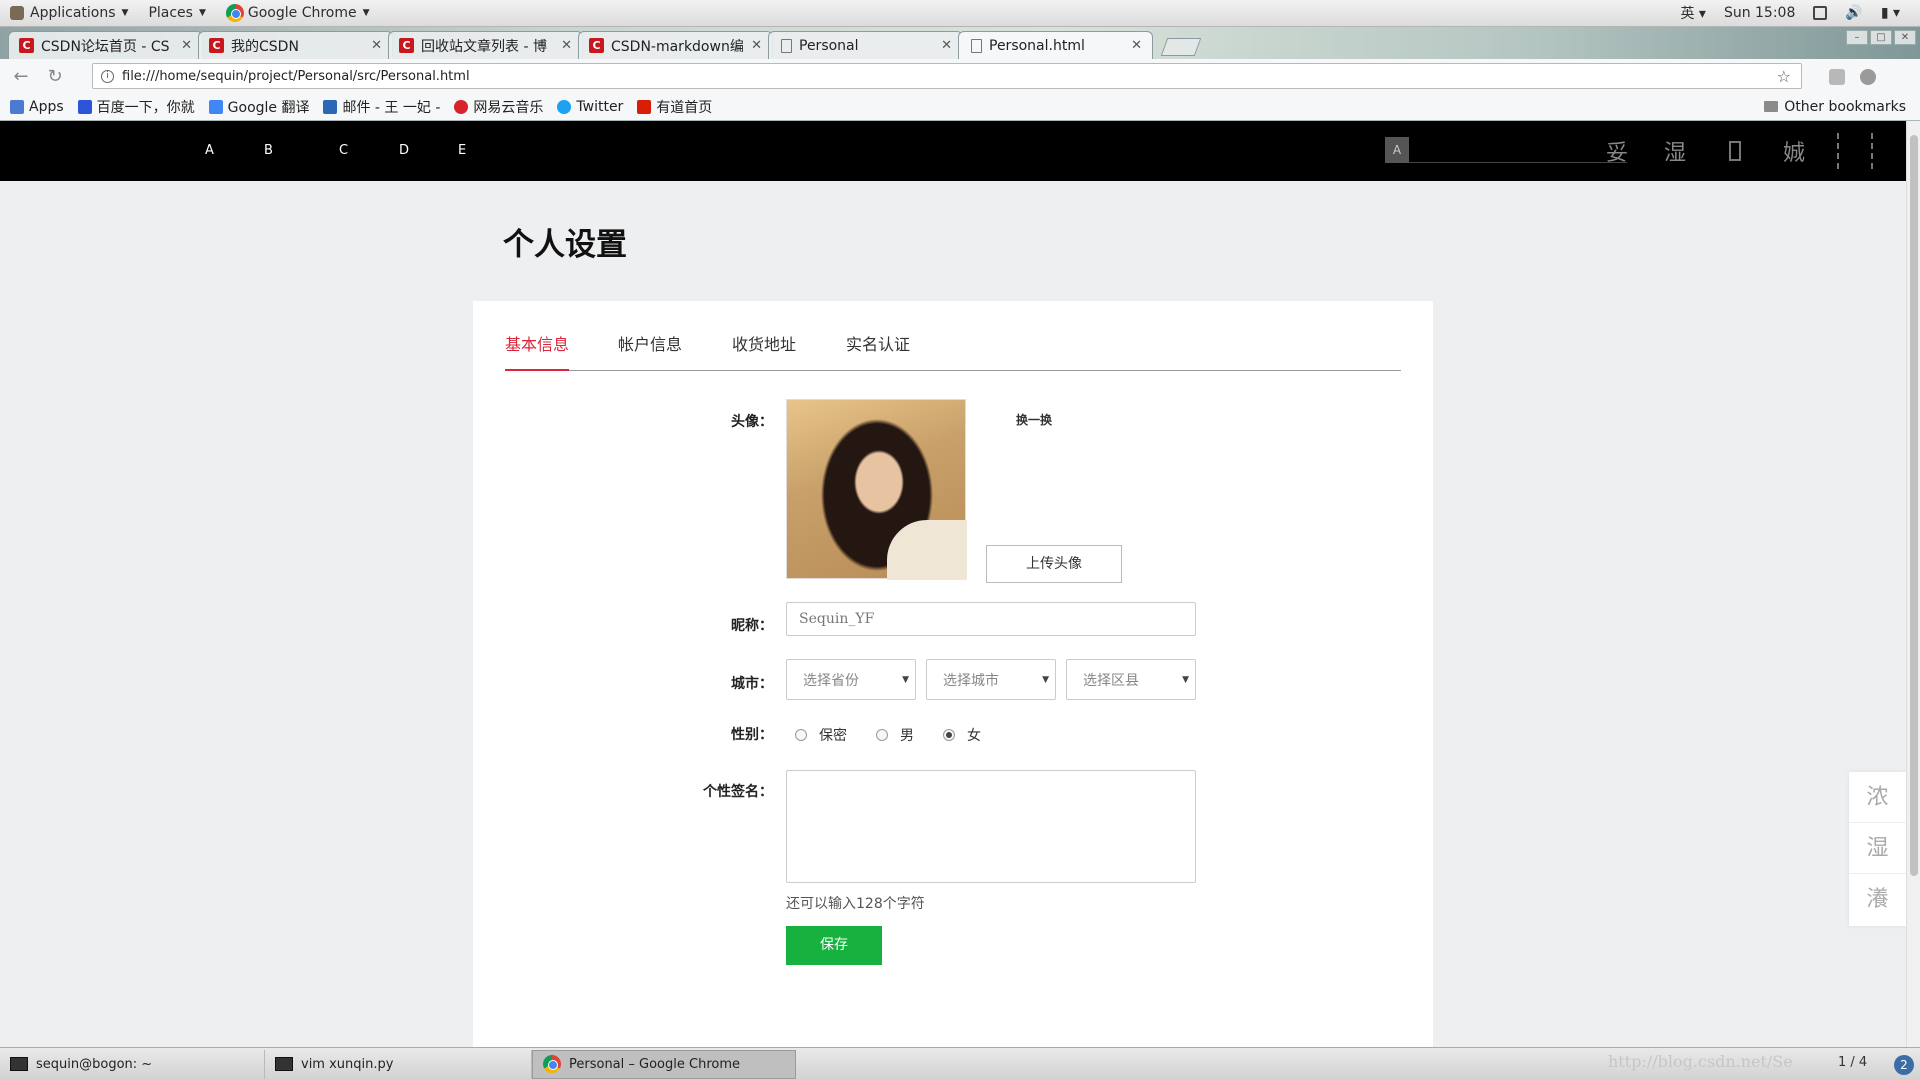 The width and height of the screenshot is (1920, 1080). I want to click on city-select: 选择城市 ▼, so click(991, 679).